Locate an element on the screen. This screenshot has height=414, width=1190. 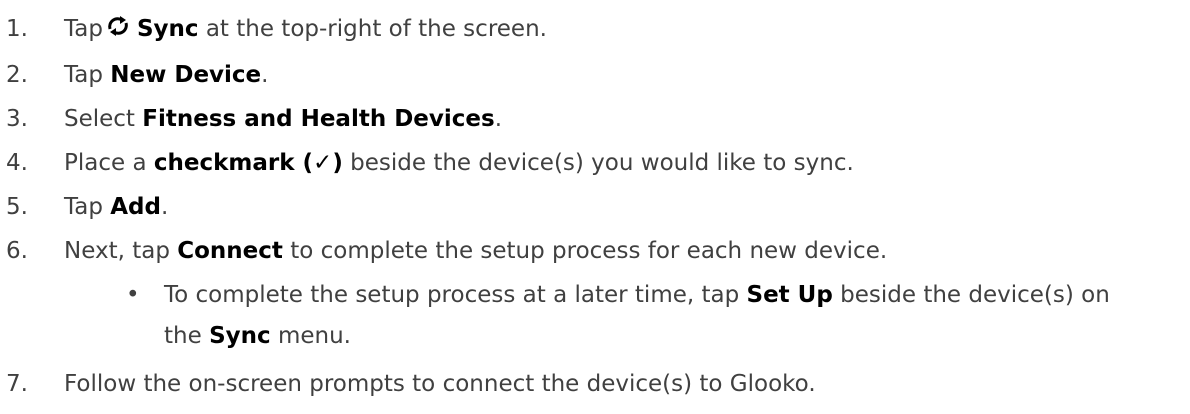
step-5: 5. Tap Add. is located at coordinates (84, 207).